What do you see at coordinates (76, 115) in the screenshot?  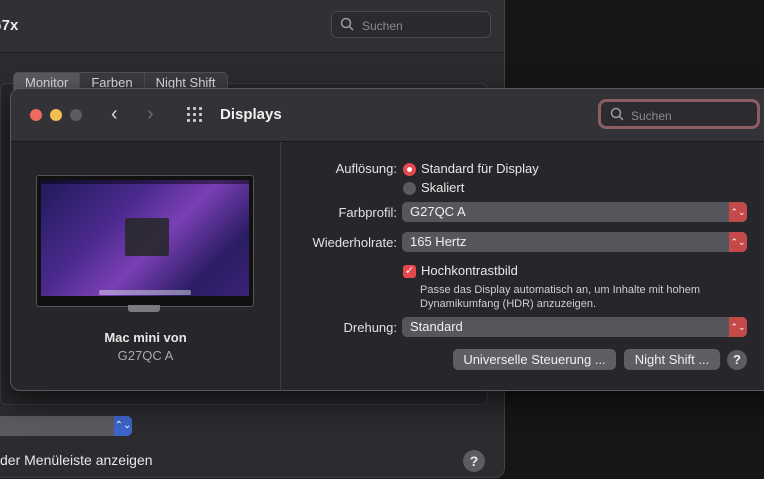 I see `zoom-window-button` at bounding box center [76, 115].